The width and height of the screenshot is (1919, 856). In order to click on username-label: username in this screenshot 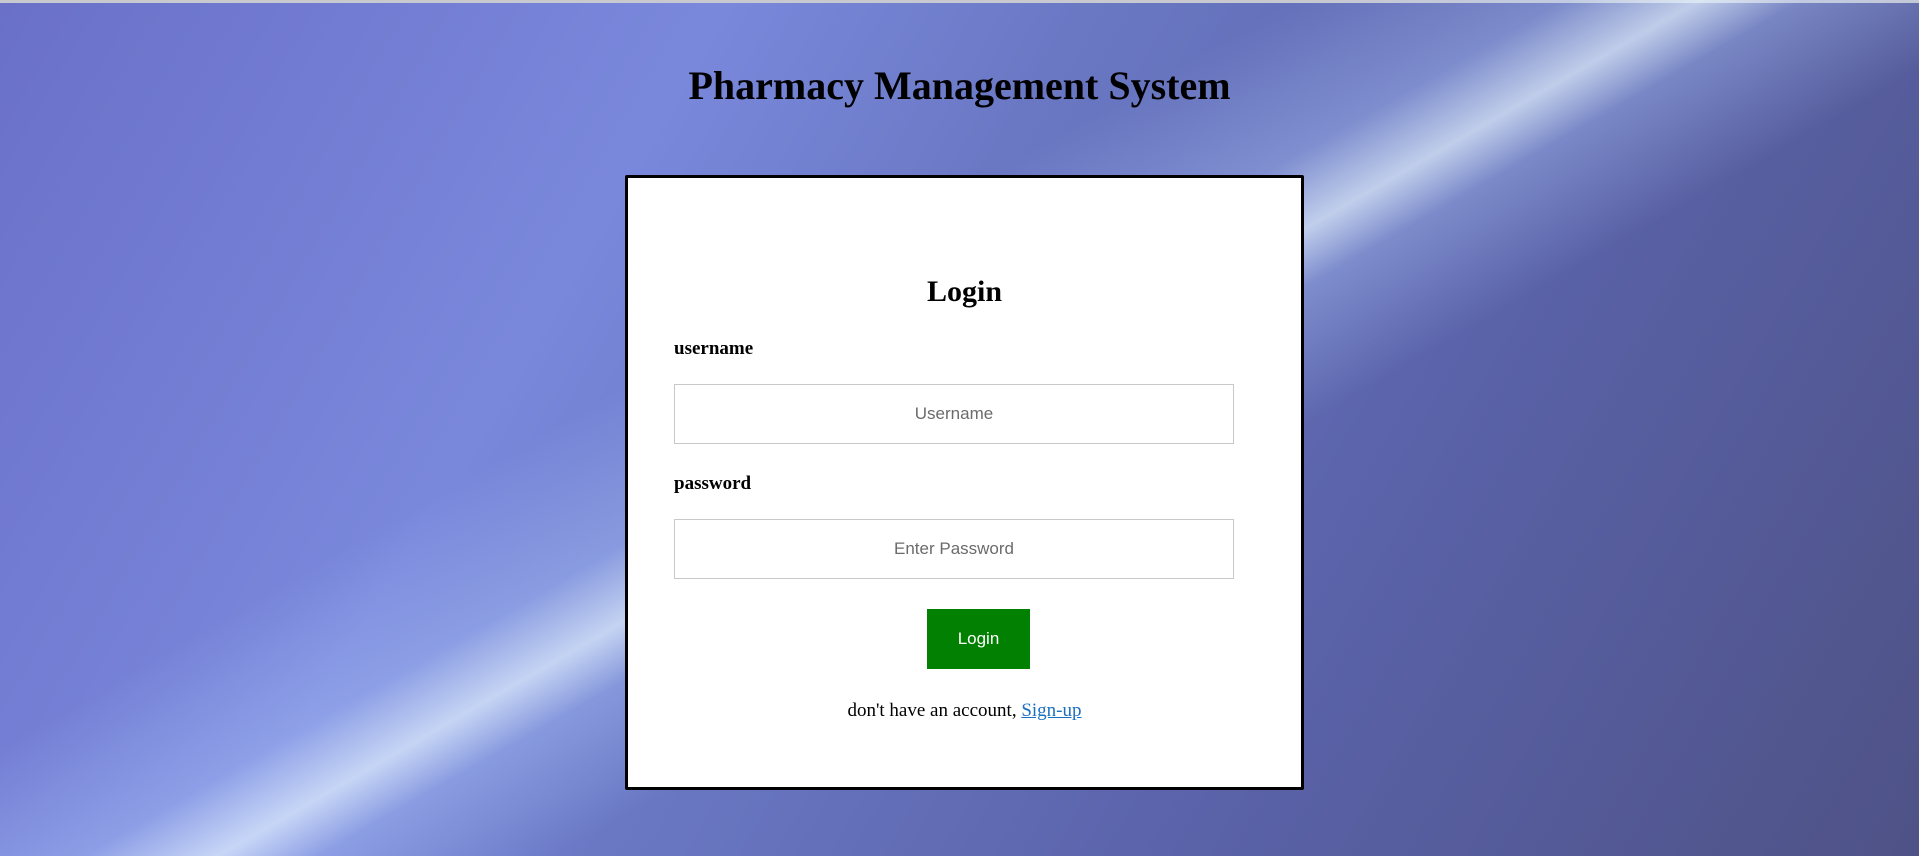, I will do `click(714, 348)`.